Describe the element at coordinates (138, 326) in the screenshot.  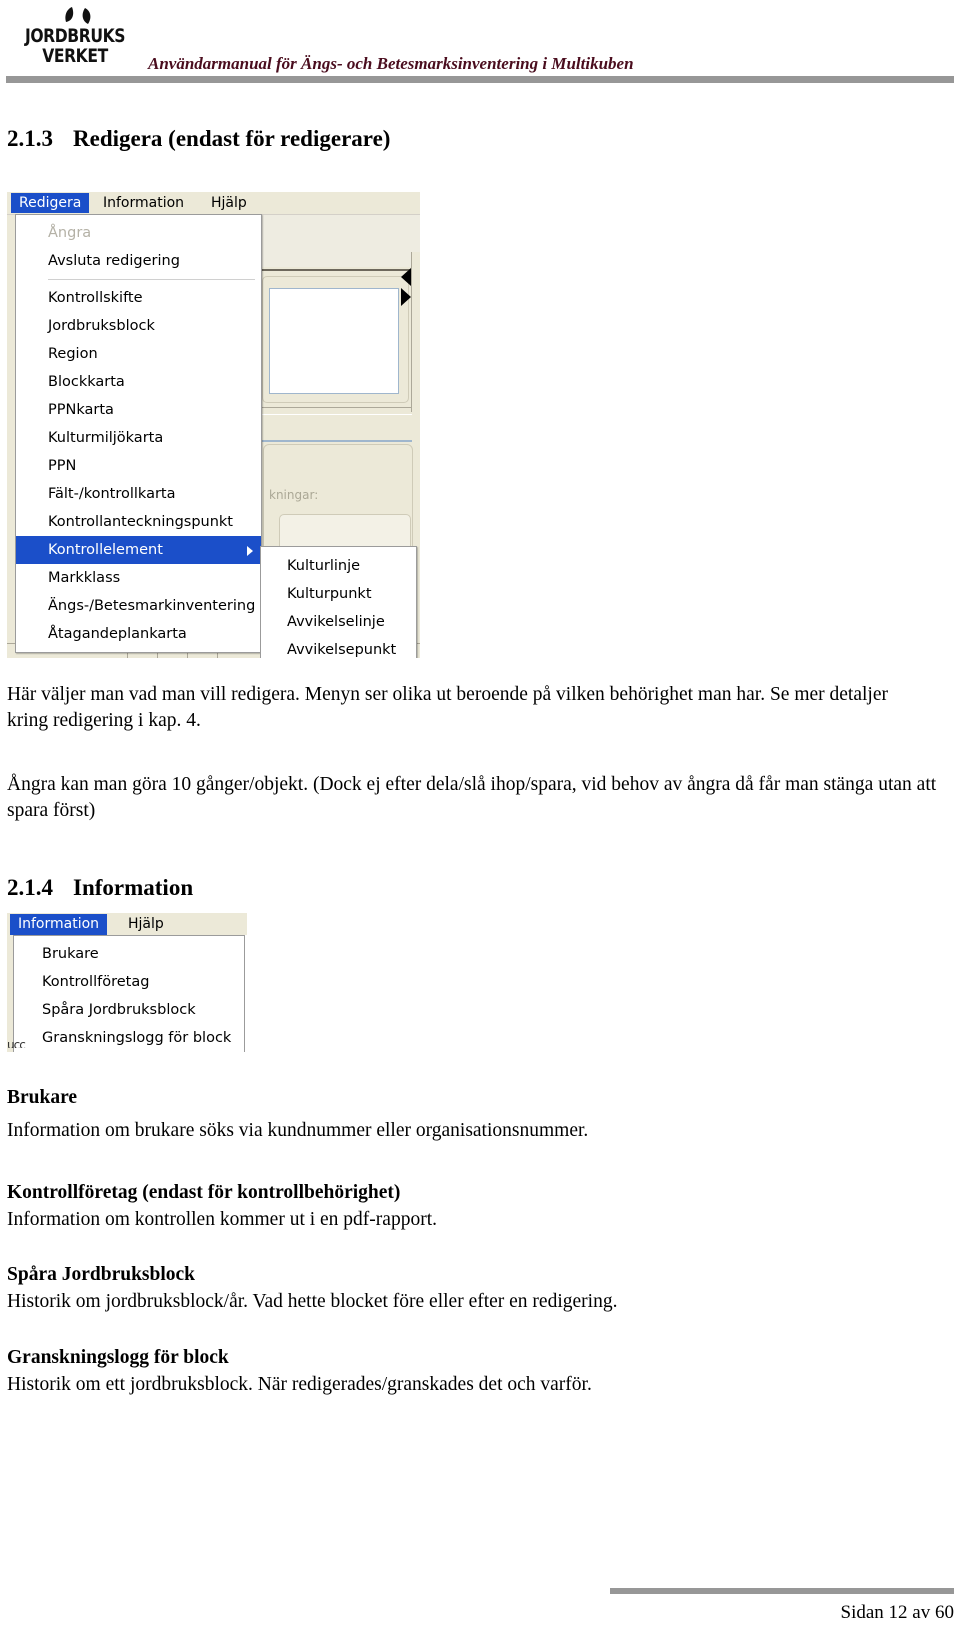
I see `menu-item-jordbruksblock: Jordbruksblock` at that location.